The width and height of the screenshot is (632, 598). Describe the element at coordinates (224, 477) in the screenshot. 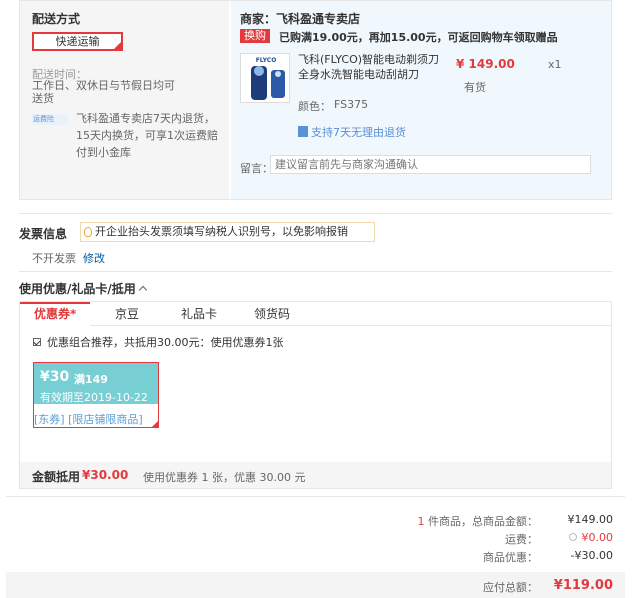

I see `discount-footer-desc: 使用优惠券 1 张，优惠 30.00 元` at that location.